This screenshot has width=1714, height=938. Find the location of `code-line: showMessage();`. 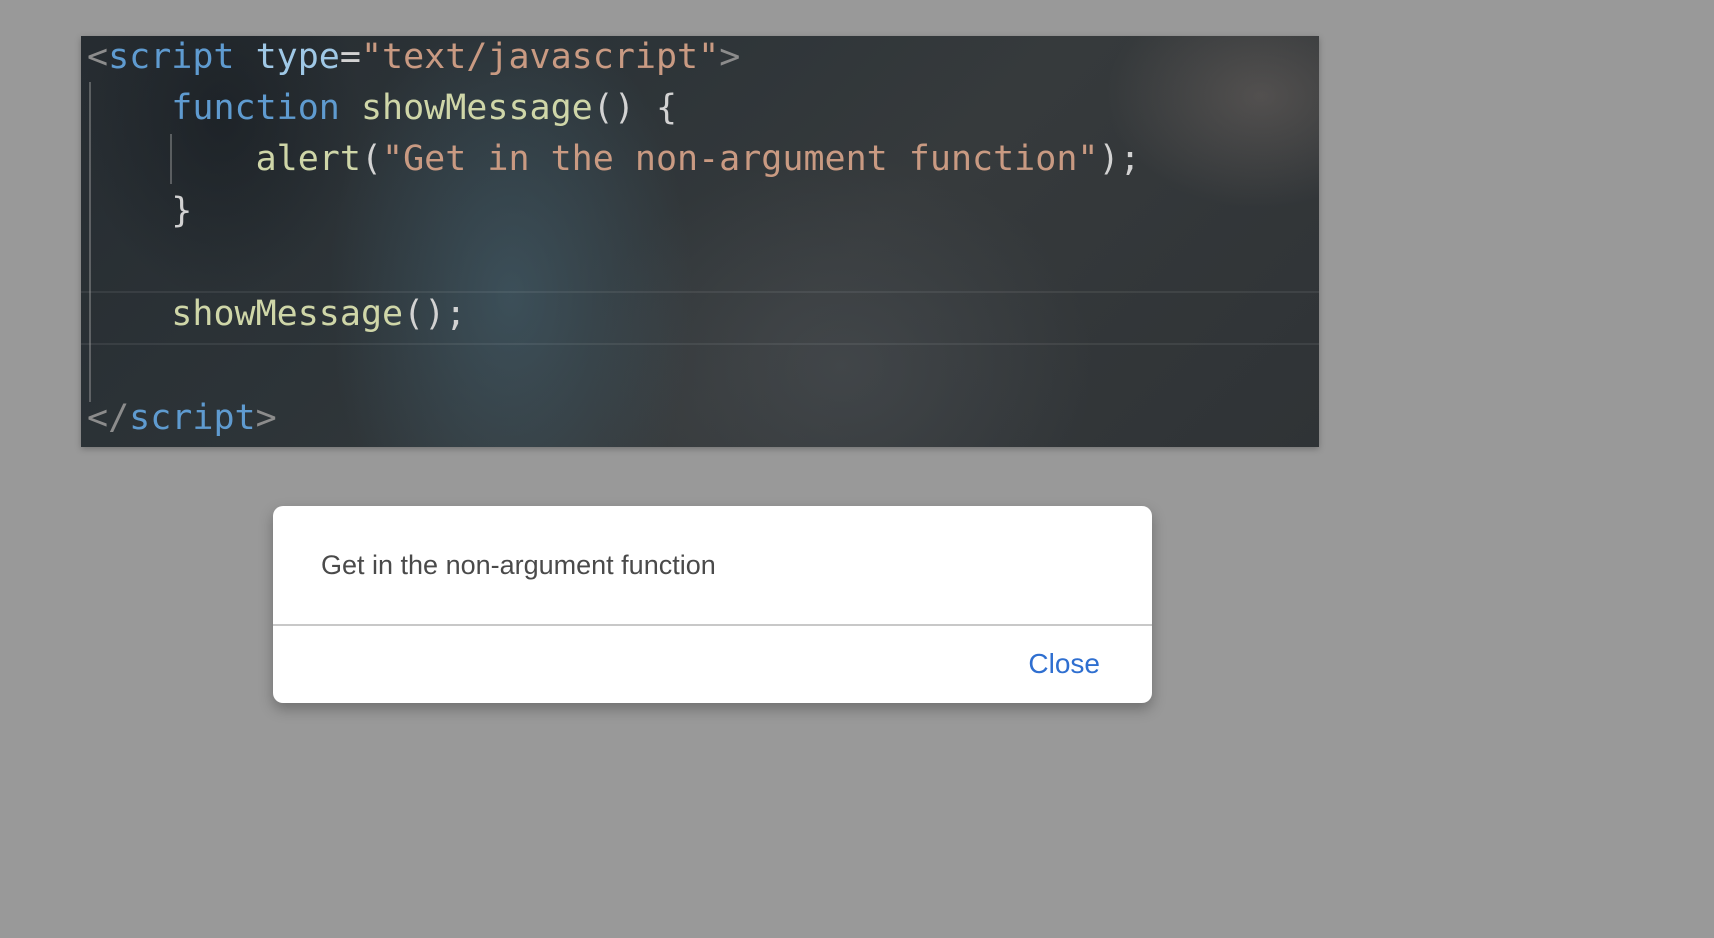

code-line: showMessage(); is located at coordinates (276, 314).